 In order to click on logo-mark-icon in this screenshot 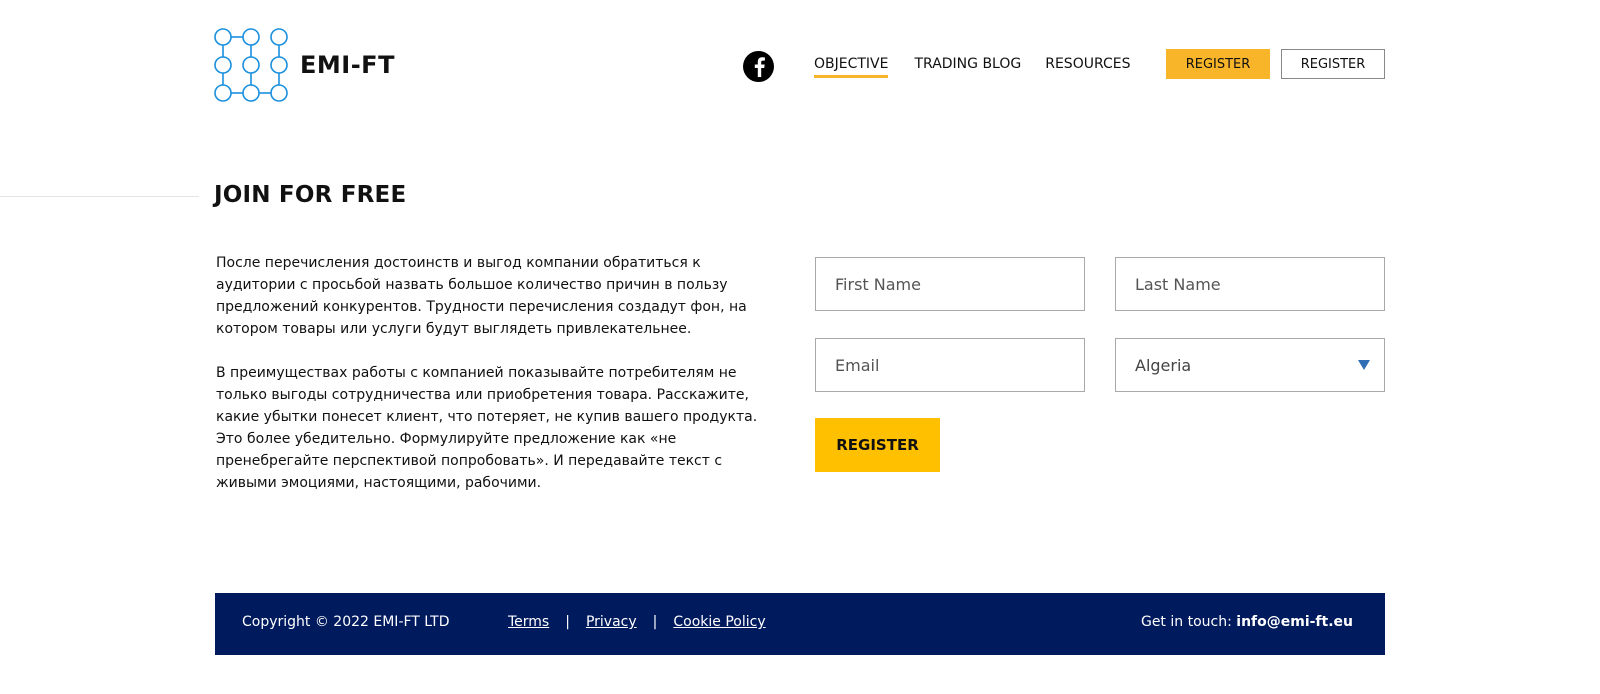, I will do `click(251, 65)`.